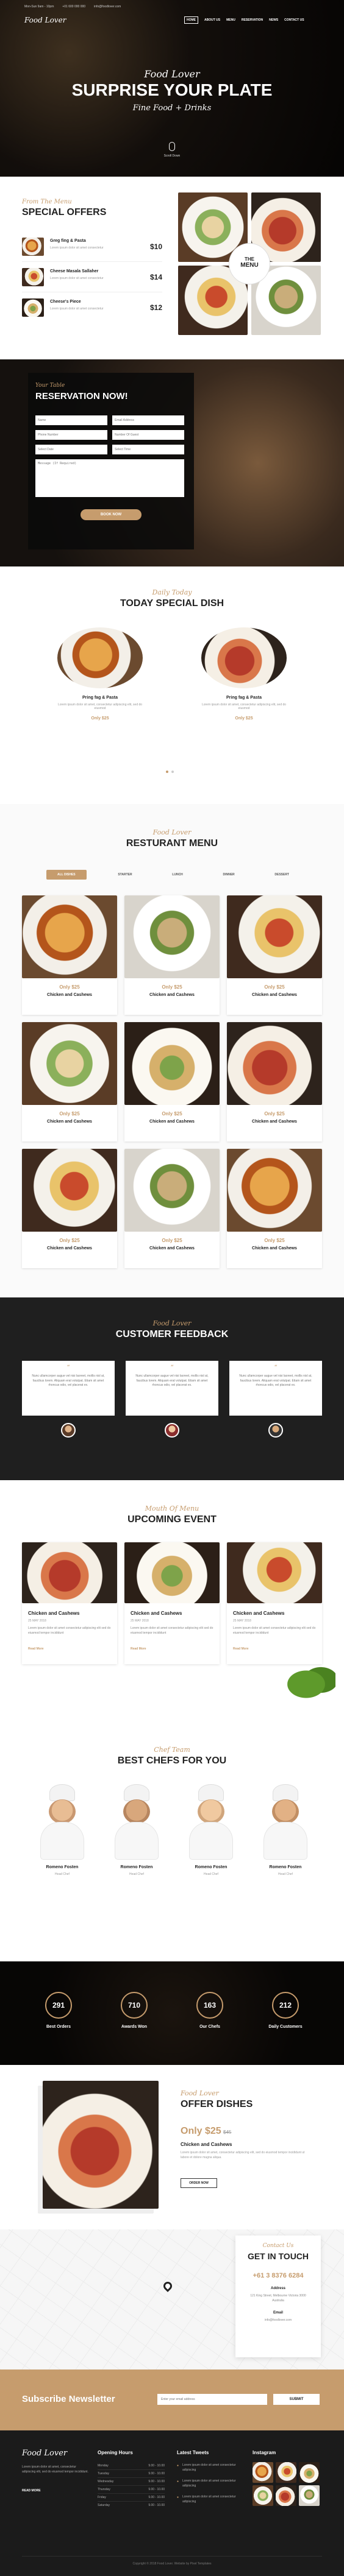  Describe the element at coordinates (264, 2452) in the screenshot. I see `instagram-title: Instagram` at that location.